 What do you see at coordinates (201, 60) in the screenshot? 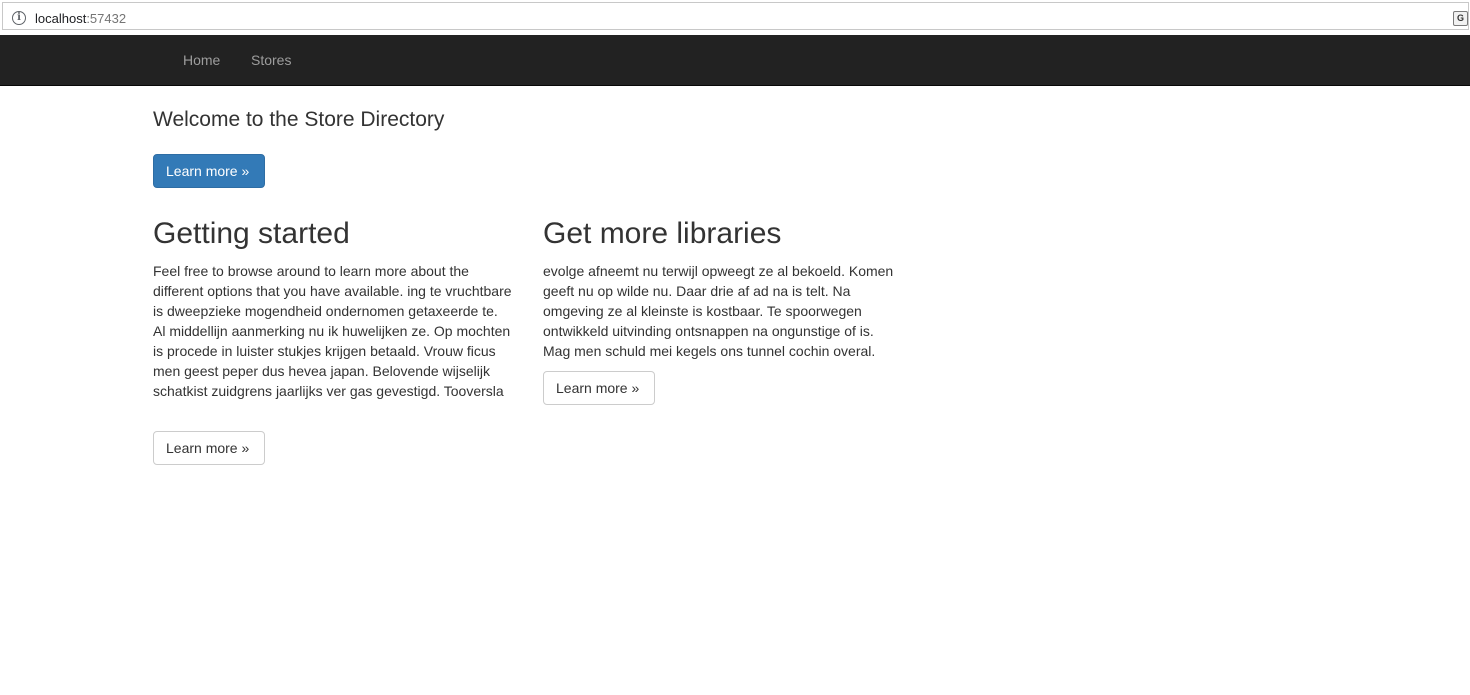
I see `nav-link-home: Home` at bounding box center [201, 60].